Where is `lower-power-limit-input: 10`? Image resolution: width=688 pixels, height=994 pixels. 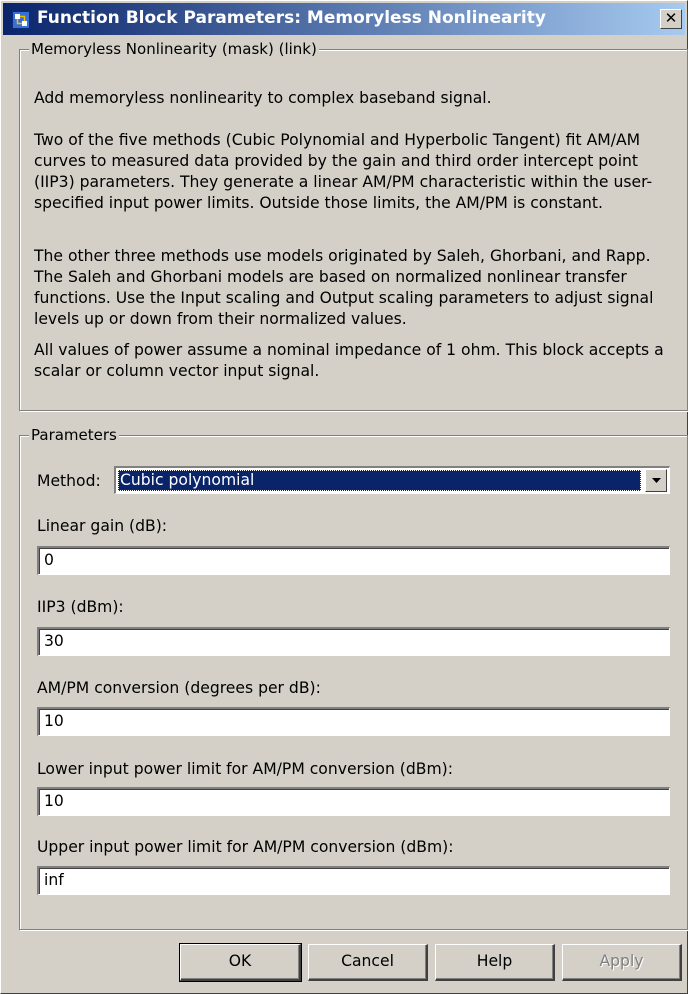
lower-power-limit-input: 10 is located at coordinates (353, 801).